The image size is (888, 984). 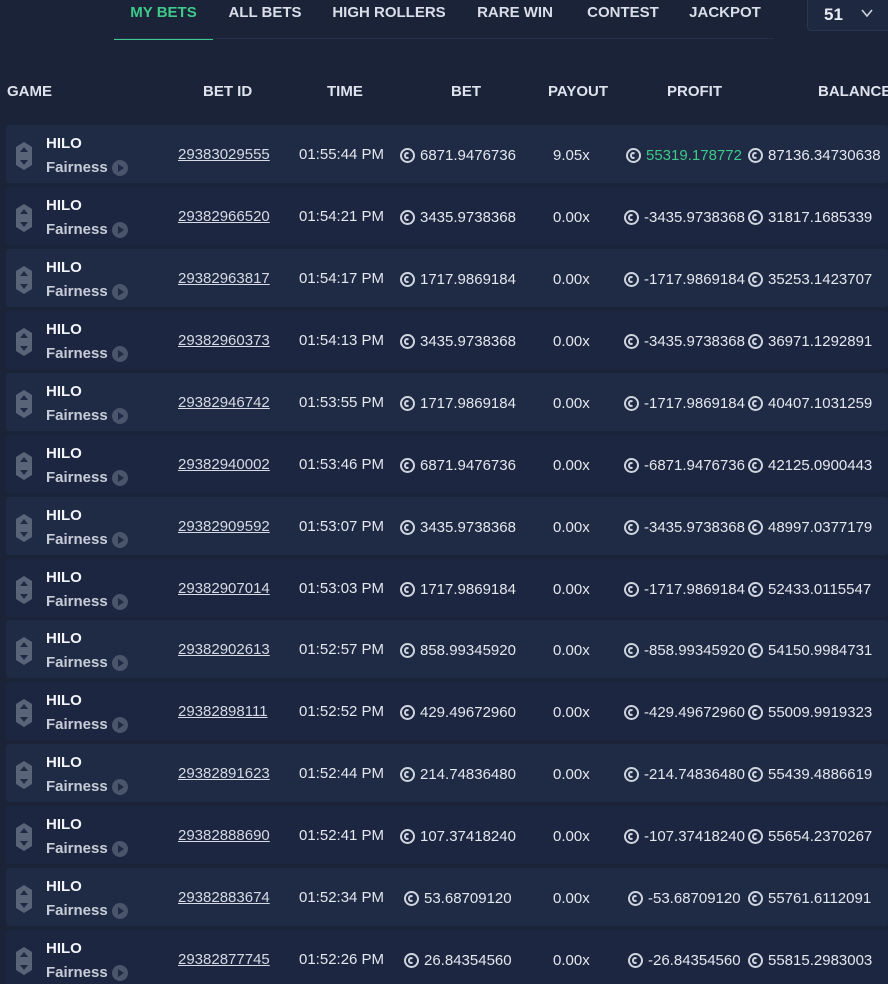 What do you see at coordinates (694, 589) in the screenshot?
I see `profit-value: -1717.9869184` at bounding box center [694, 589].